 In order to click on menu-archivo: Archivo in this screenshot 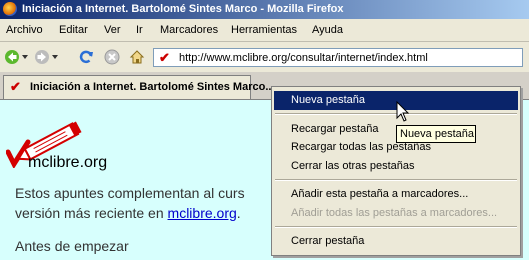, I will do `click(24, 30)`.